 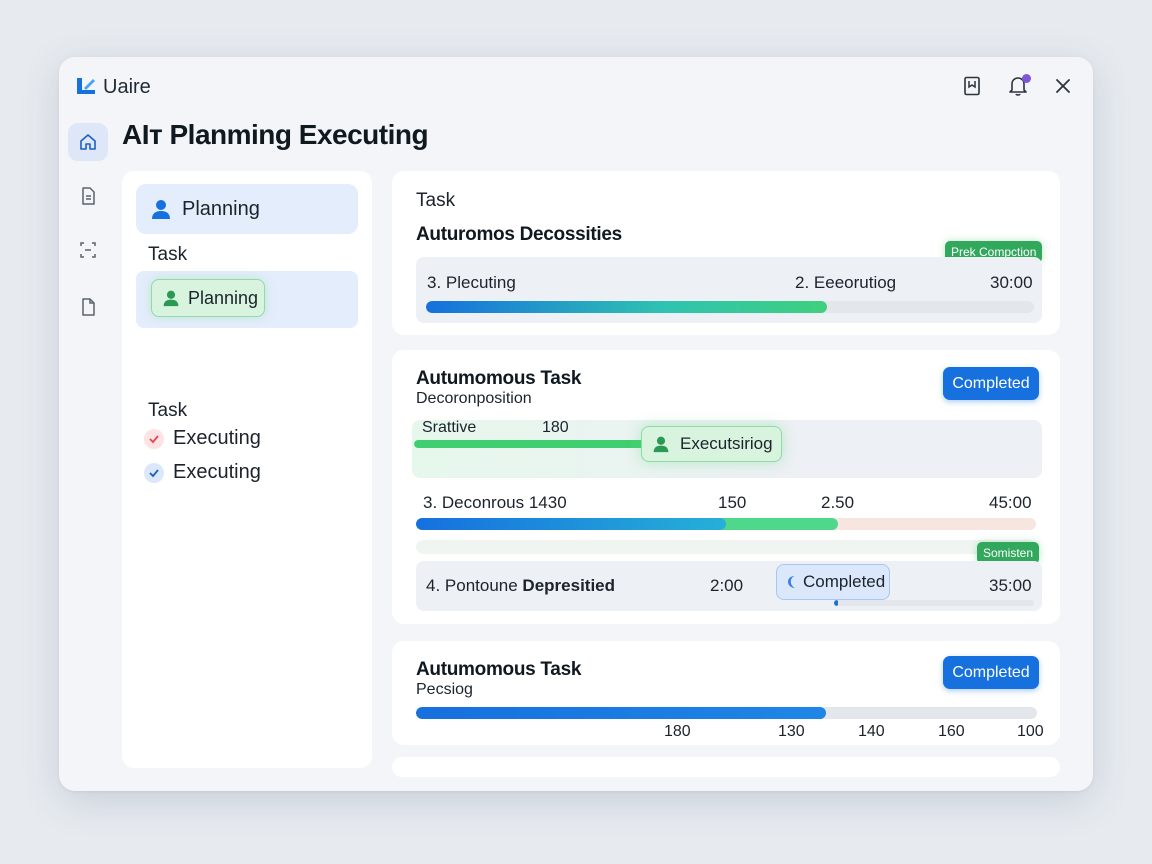 I want to click on file-icon, so click(x=88, y=307).